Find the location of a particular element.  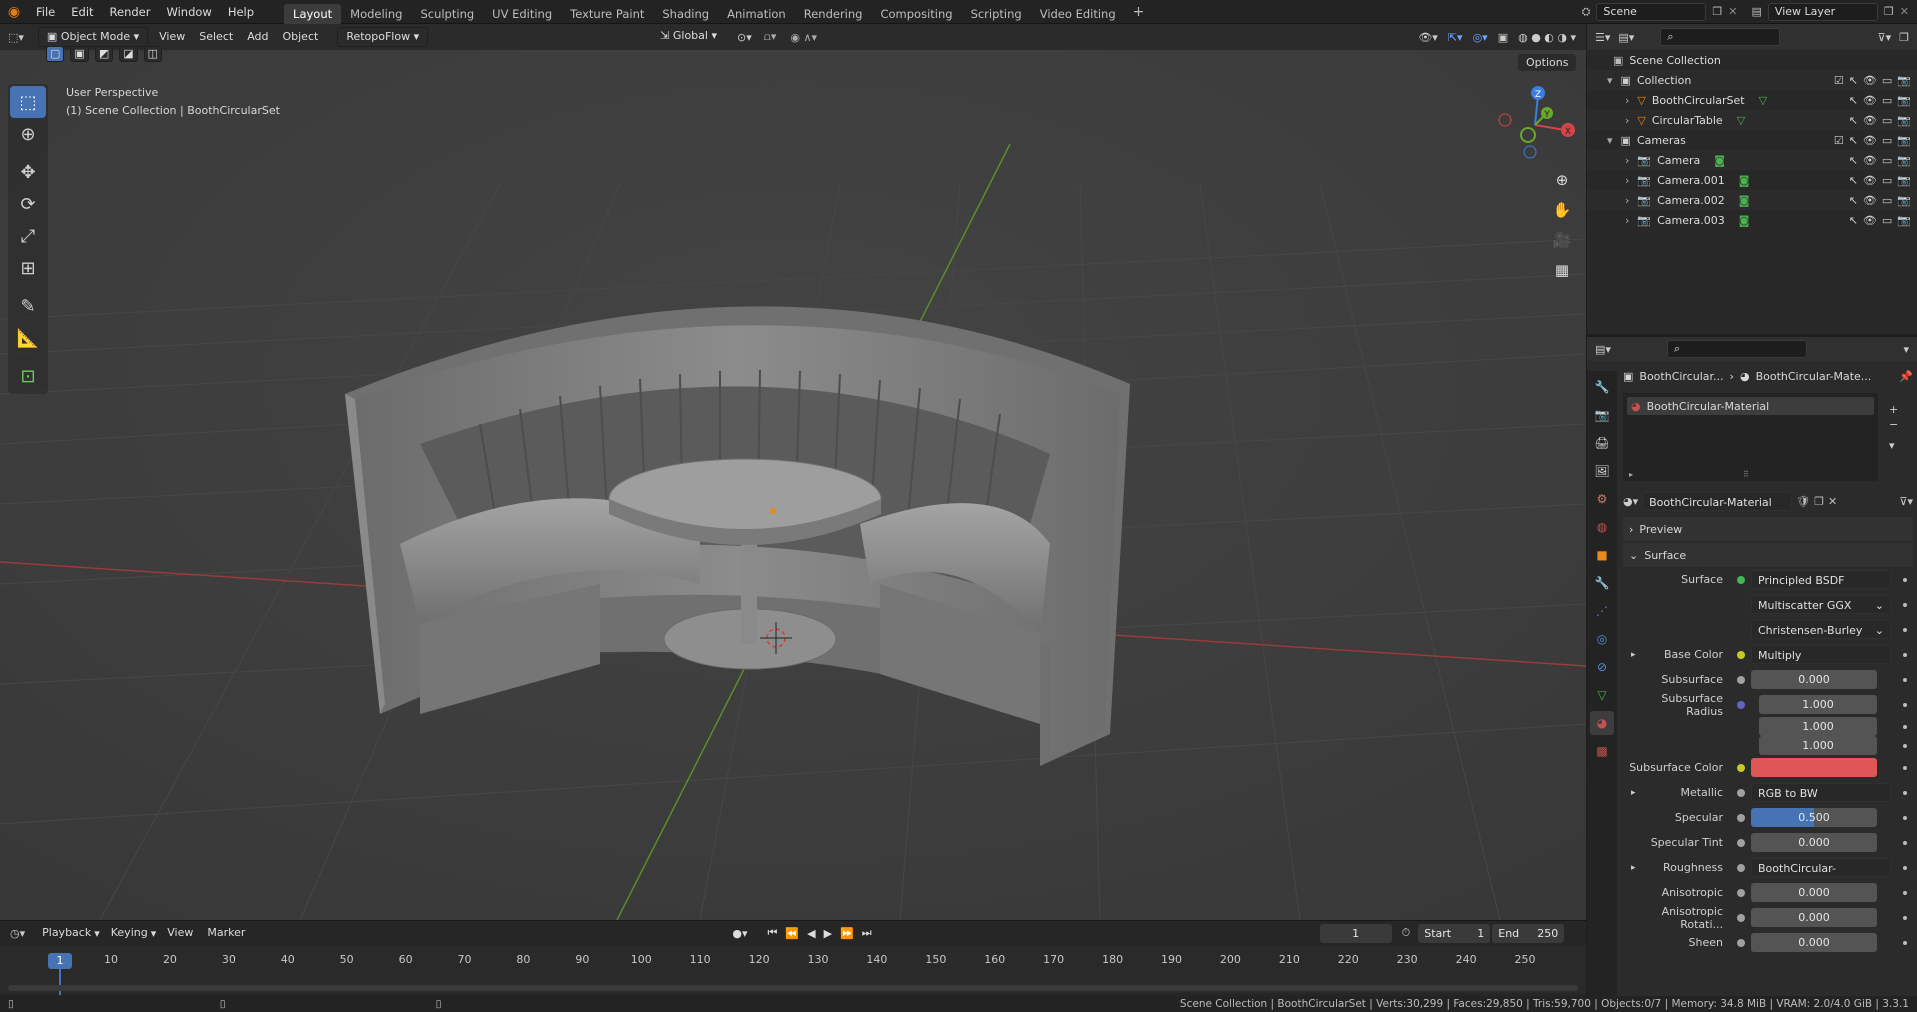

material-name-field: BoothCircular-Material is located at coordinates (1717, 501).